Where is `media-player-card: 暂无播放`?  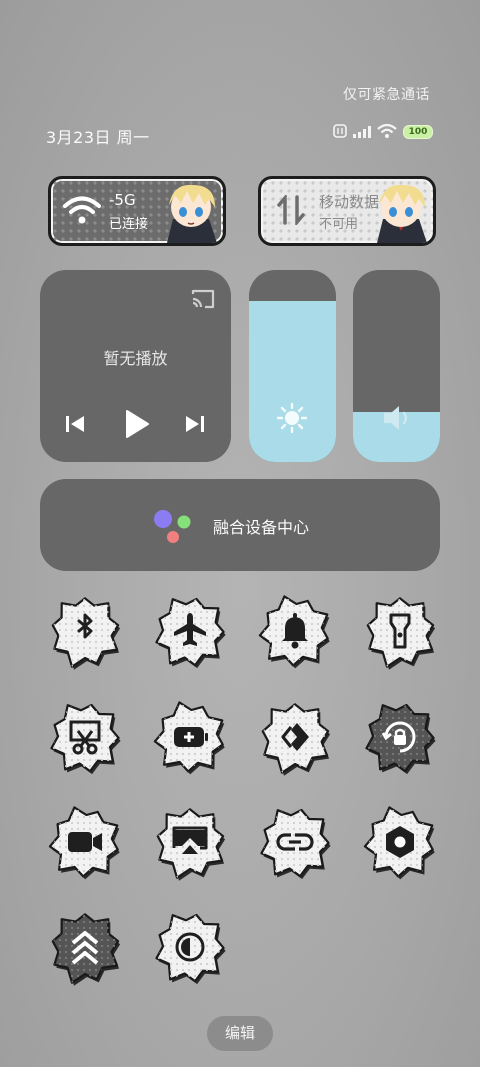 media-player-card: 暂无播放 is located at coordinates (135, 366).